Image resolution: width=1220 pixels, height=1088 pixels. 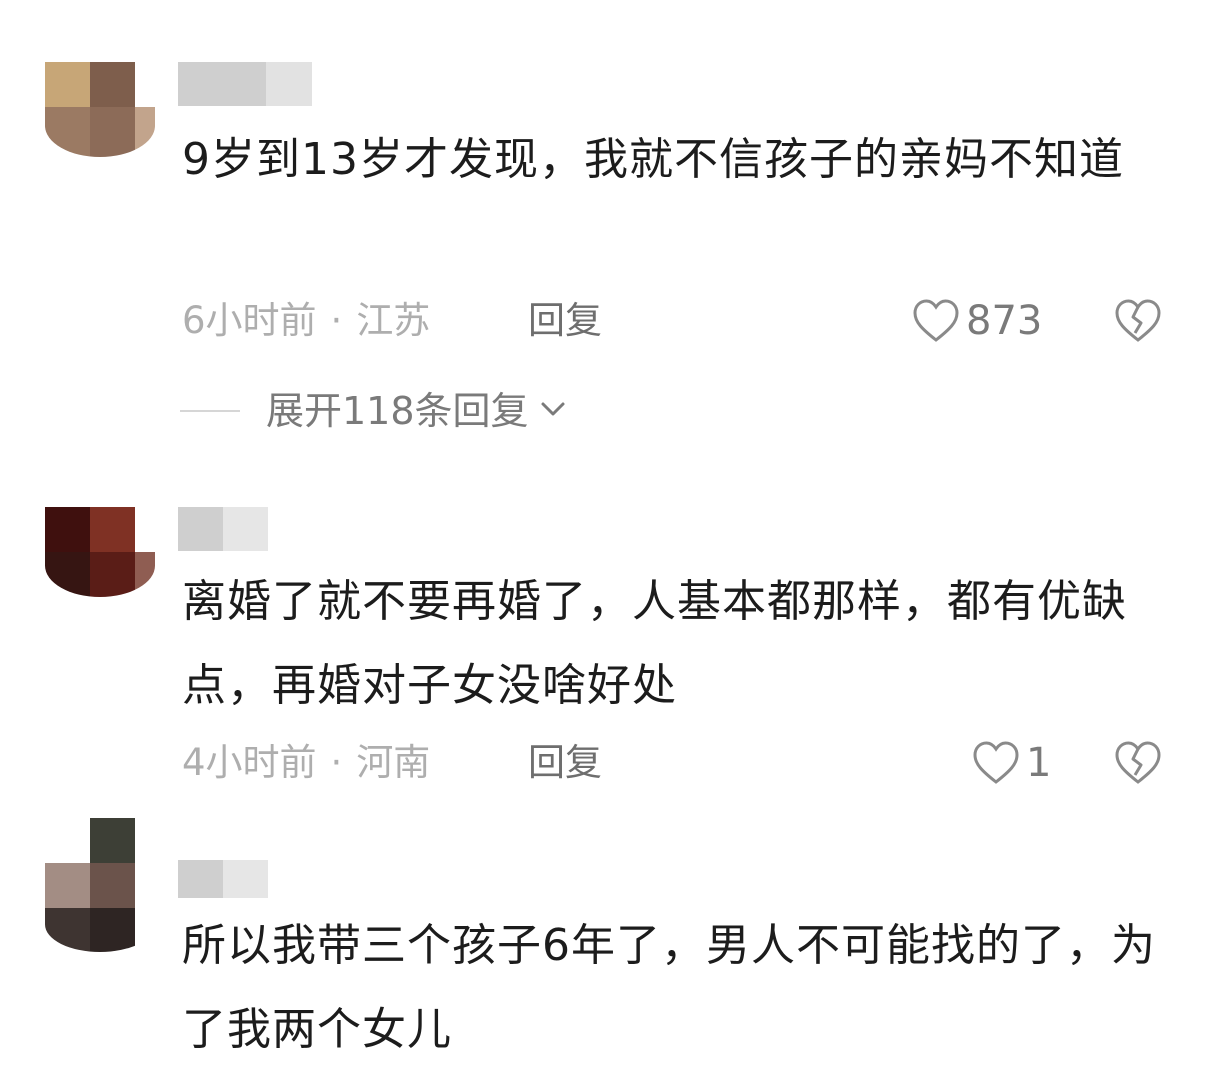 I want to click on like-button: 1, so click(x=1011, y=763).